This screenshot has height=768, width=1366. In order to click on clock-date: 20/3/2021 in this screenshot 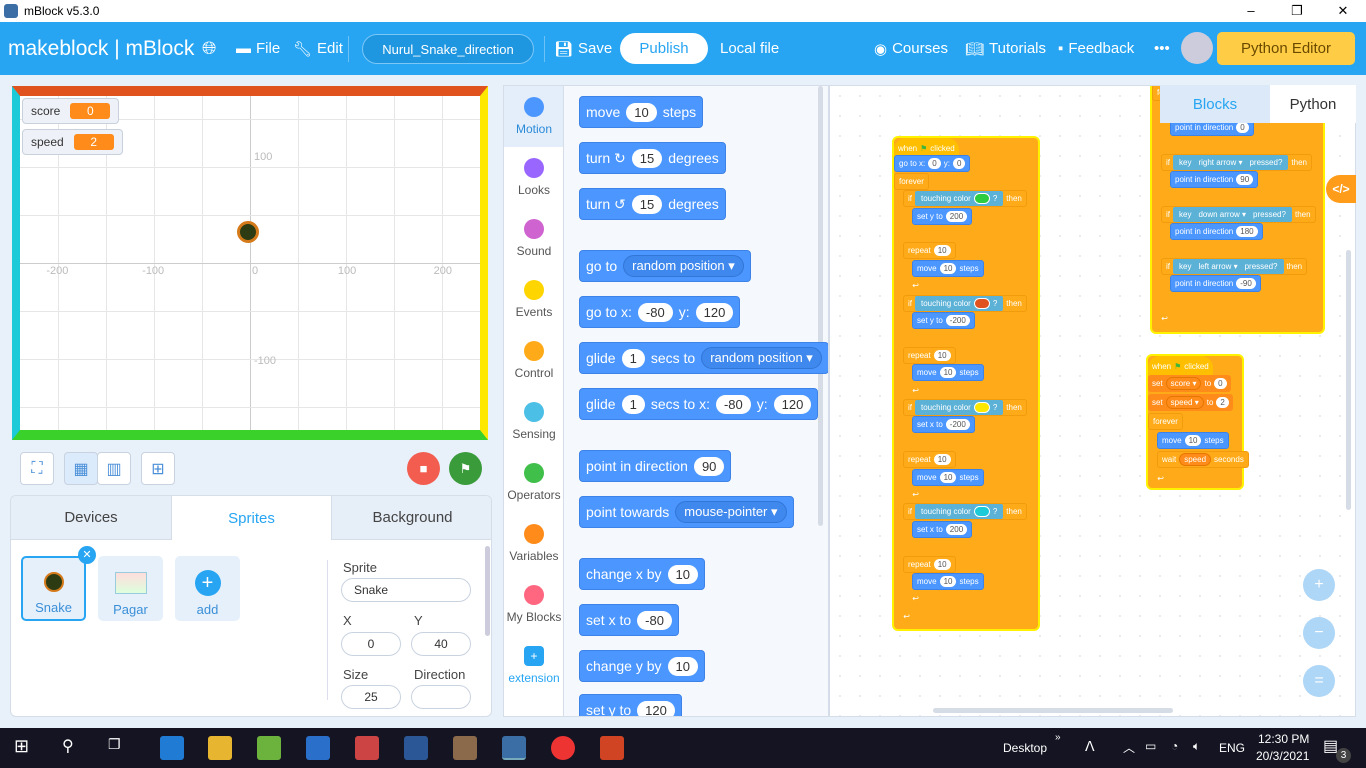, I will do `click(1282, 756)`.